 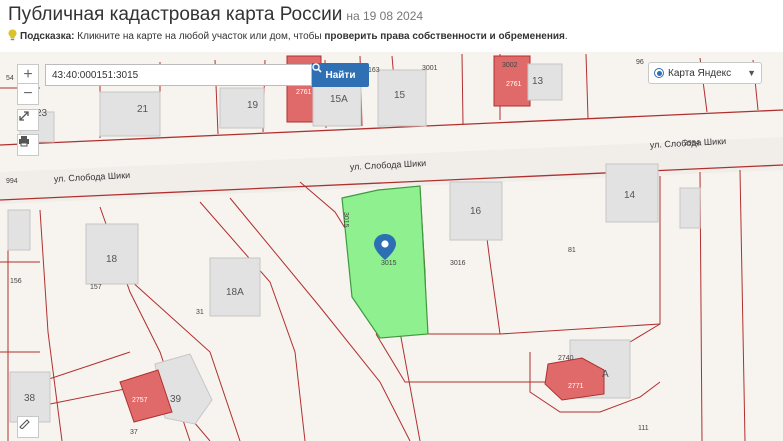 I want to click on chevron-down-icon: ▼, so click(x=751, y=73).